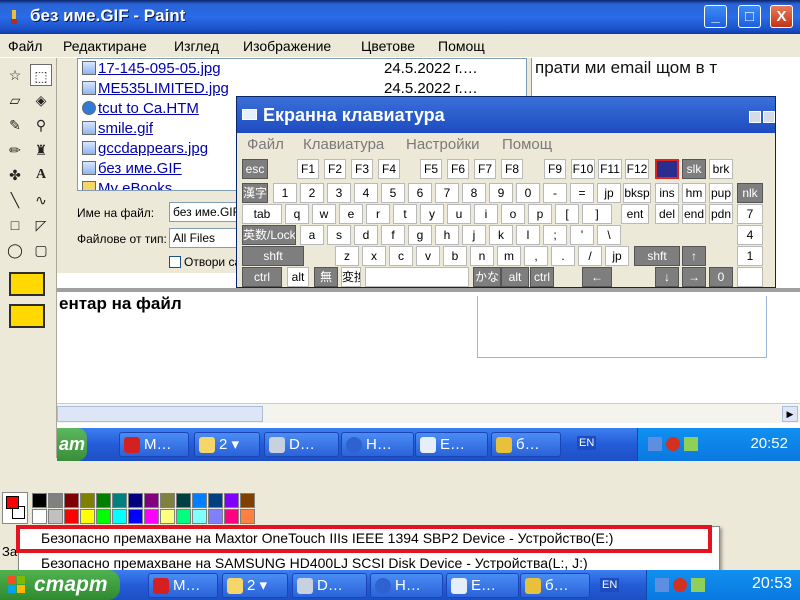  Describe the element at coordinates (474, 193) in the screenshot. I see `osk-key: 8` at that location.